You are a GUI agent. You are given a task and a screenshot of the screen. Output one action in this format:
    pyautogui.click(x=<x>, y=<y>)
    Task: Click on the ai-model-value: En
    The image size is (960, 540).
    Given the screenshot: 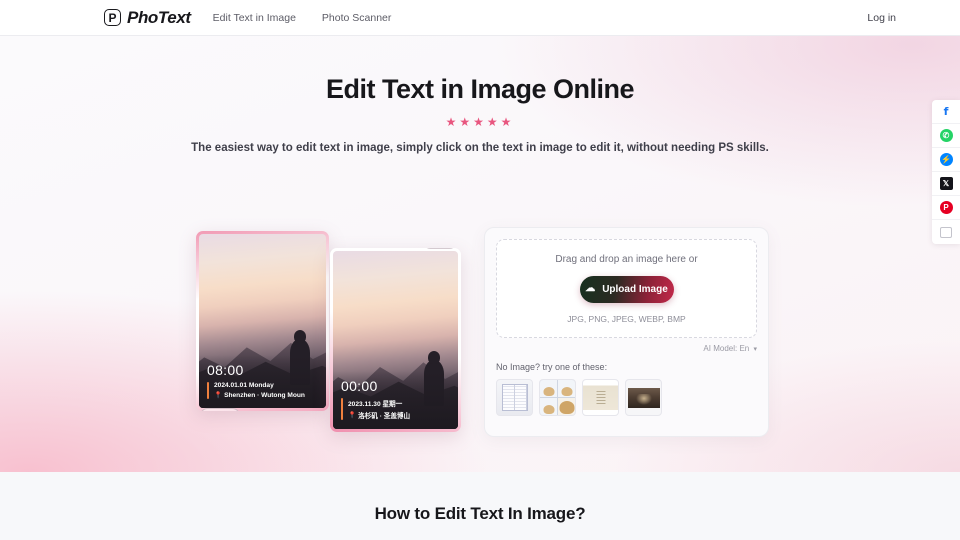 What is the action you would take?
    pyautogui.click(x=744, y=348)
    